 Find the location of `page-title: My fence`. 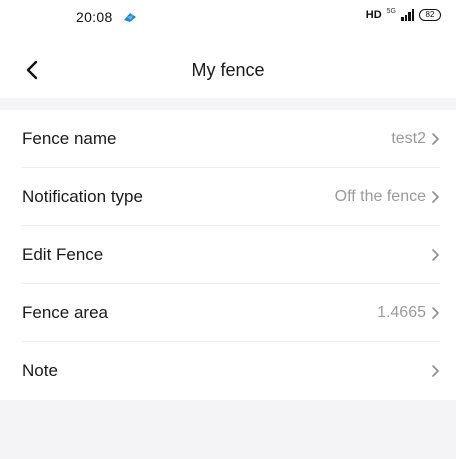

page-title: My fence is located at coordinates (228, 70).